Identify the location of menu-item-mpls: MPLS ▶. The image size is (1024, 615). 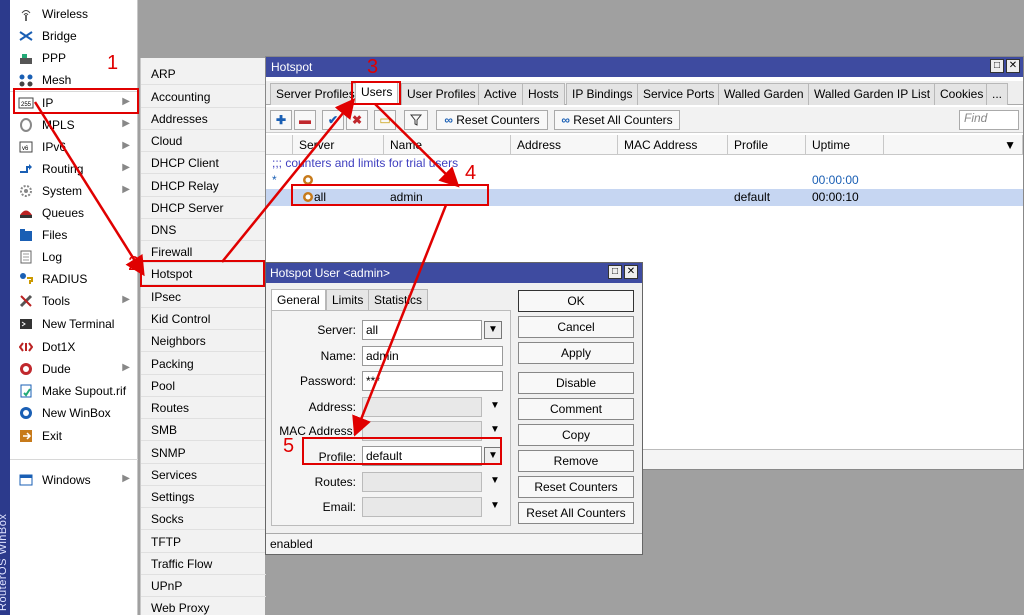
(74, 125).